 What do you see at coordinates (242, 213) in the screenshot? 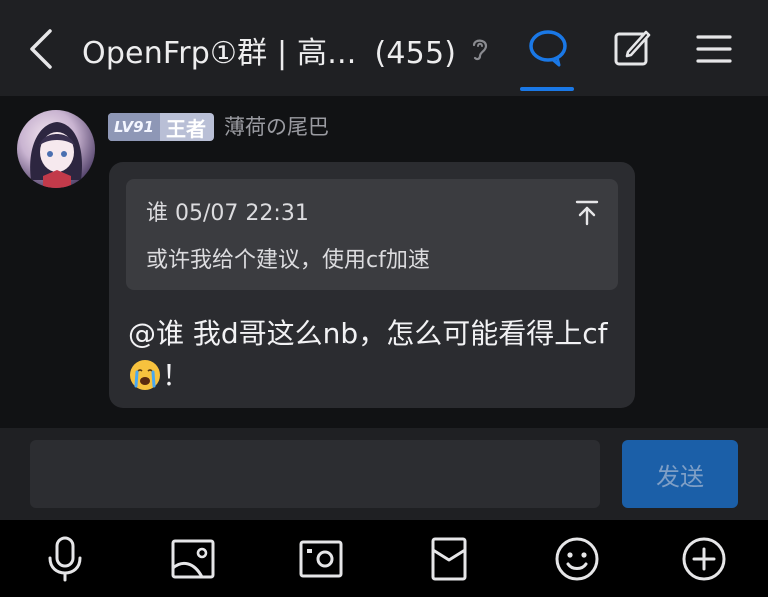
I see `quote-timestamp: 05/07 22:31` at bounding box center [242, 213].